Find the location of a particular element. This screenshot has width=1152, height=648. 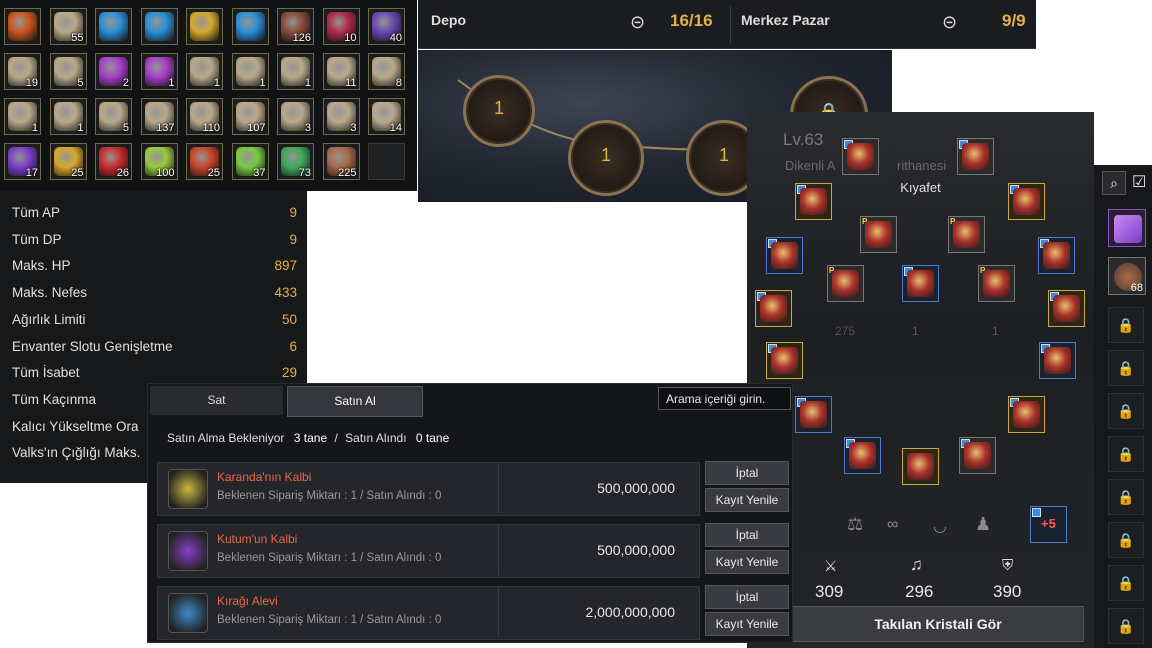

checkbox-icon: ☑ is located at coordinates (1141, 183).